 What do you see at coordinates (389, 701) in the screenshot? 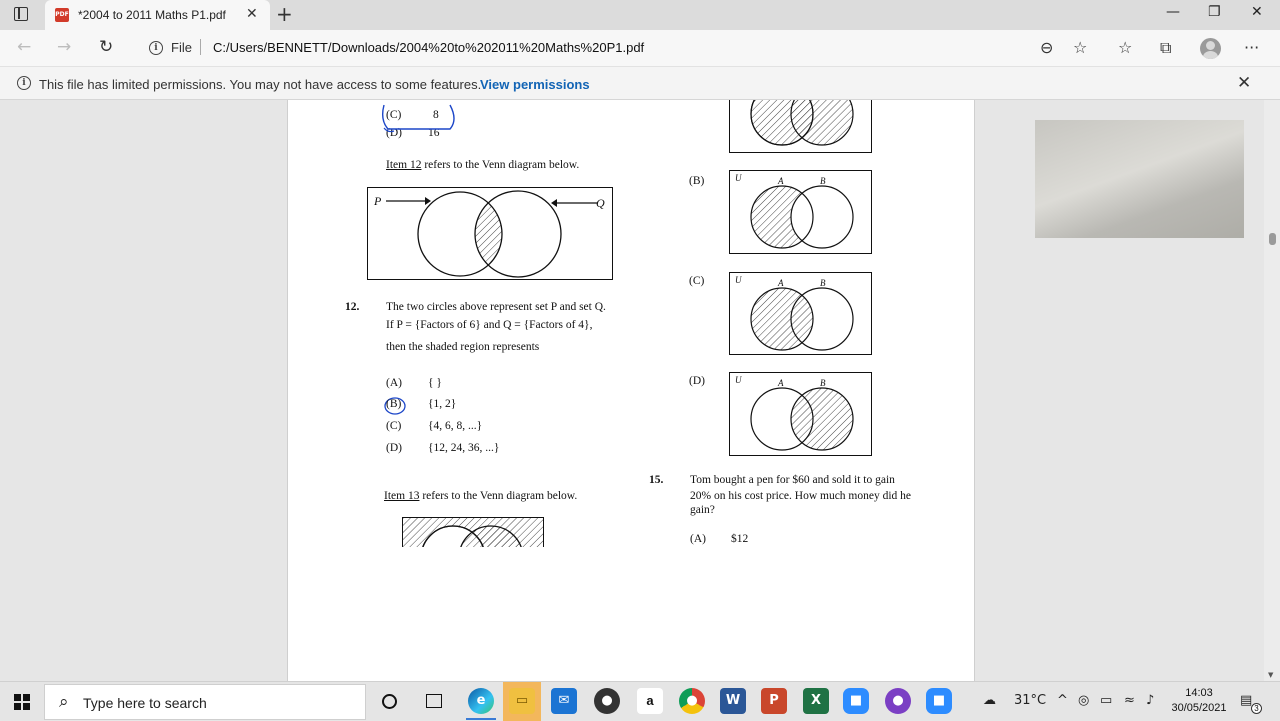
I see `cortana-icon` at bounding box center [389, 701].